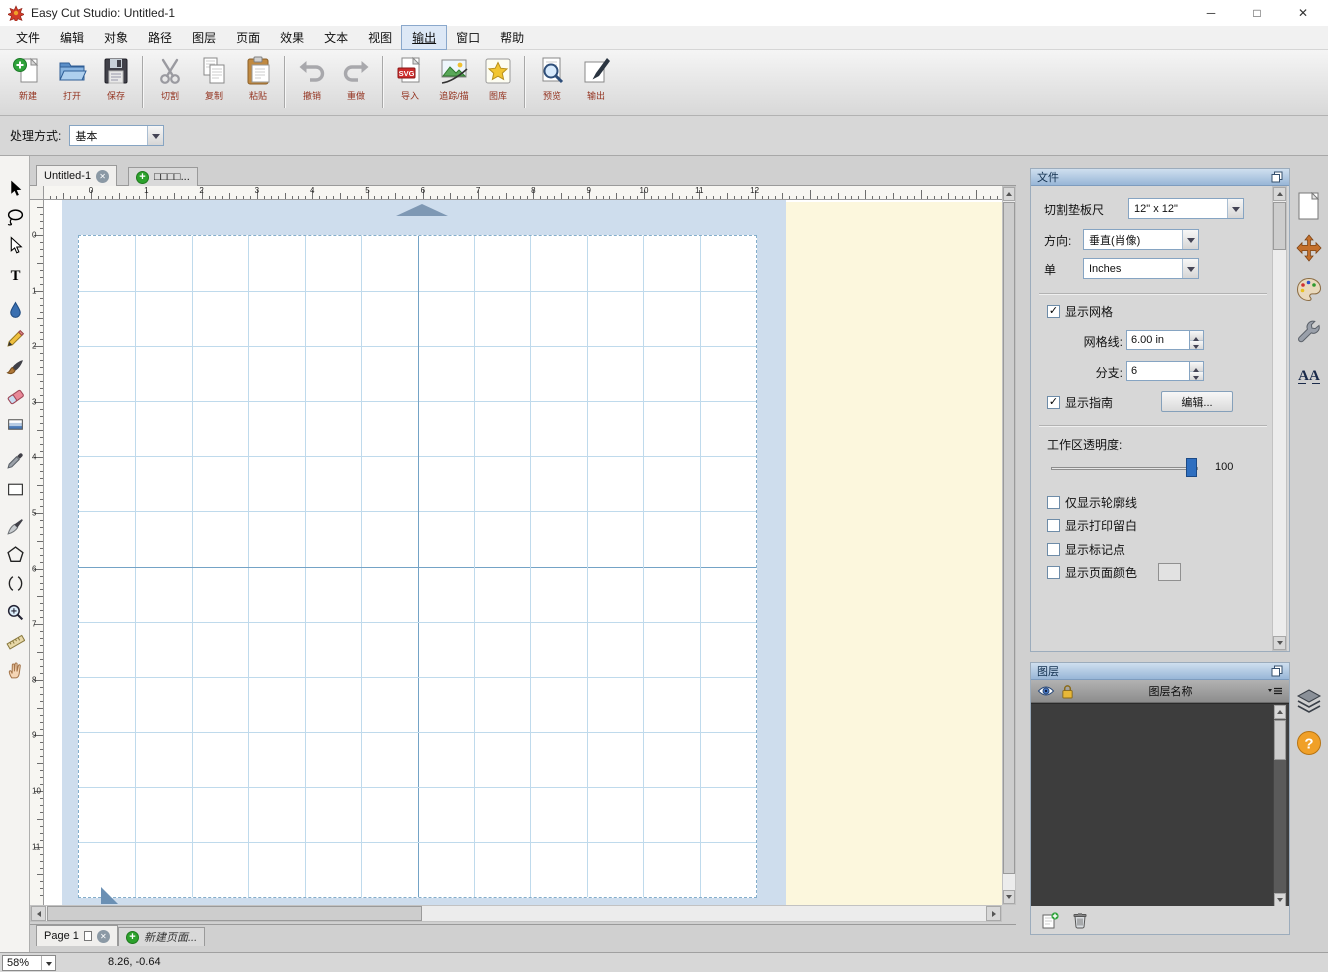  I want to click on minimize-button: ─, so click(1211, 13).